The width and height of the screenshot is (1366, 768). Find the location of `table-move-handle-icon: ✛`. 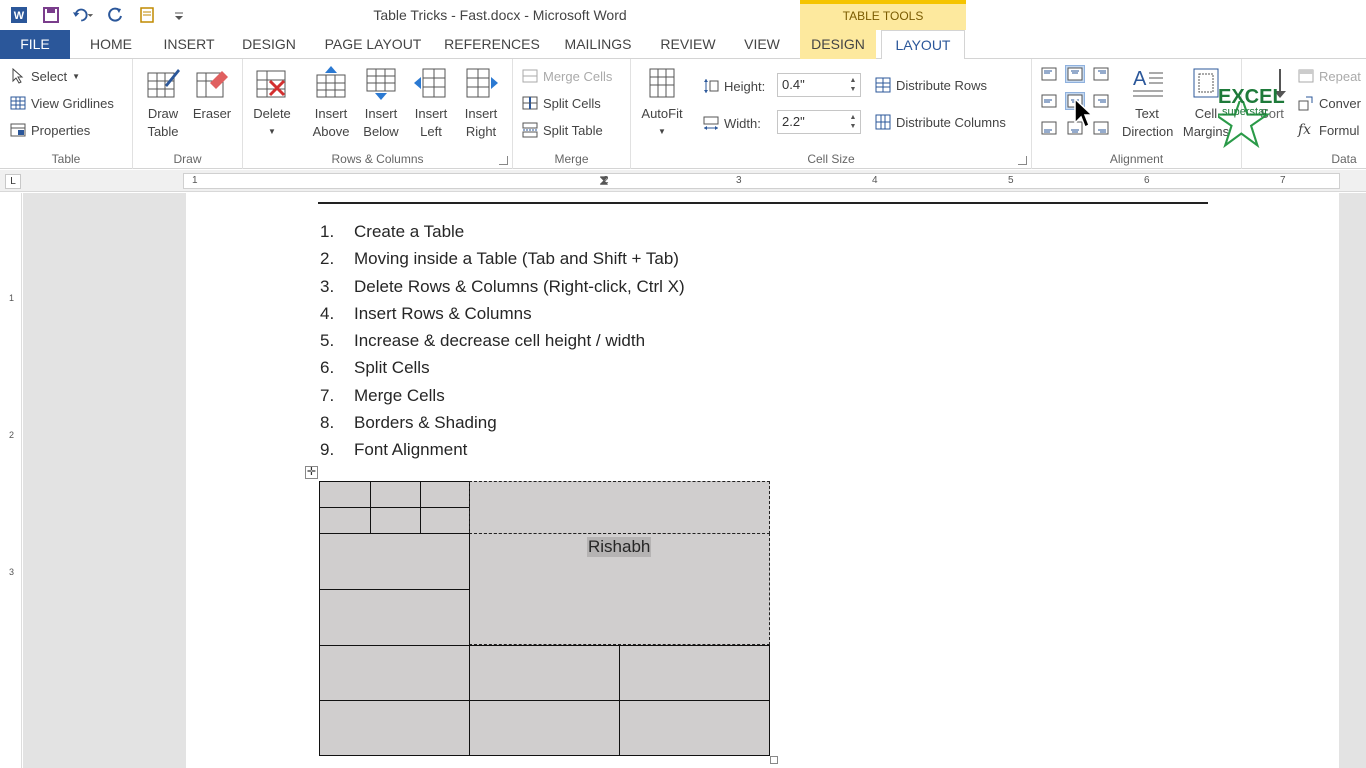

table-move-handle-icon: ✛ is located at coordinates (311, 472).